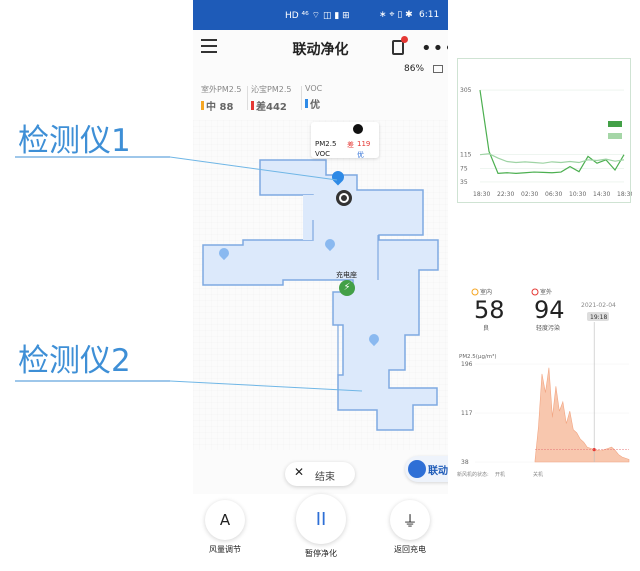 The width and height of the screenshot is (640, 571). What do you see at coordinates (500, 474) in the screenshot?
I see `footer-label: 开机` at bounding box center [500, 474].